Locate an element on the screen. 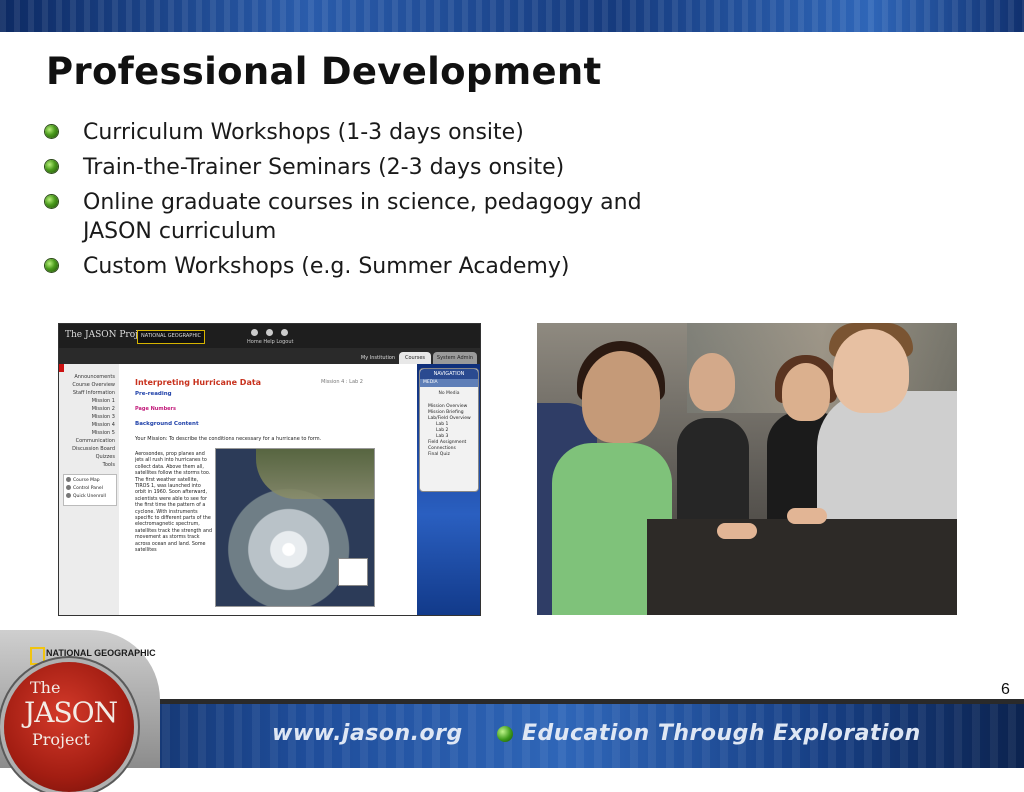 The height and width of the screenshot is (792, 1024). background-heading: Background Content is located at coordinates (167, 424).